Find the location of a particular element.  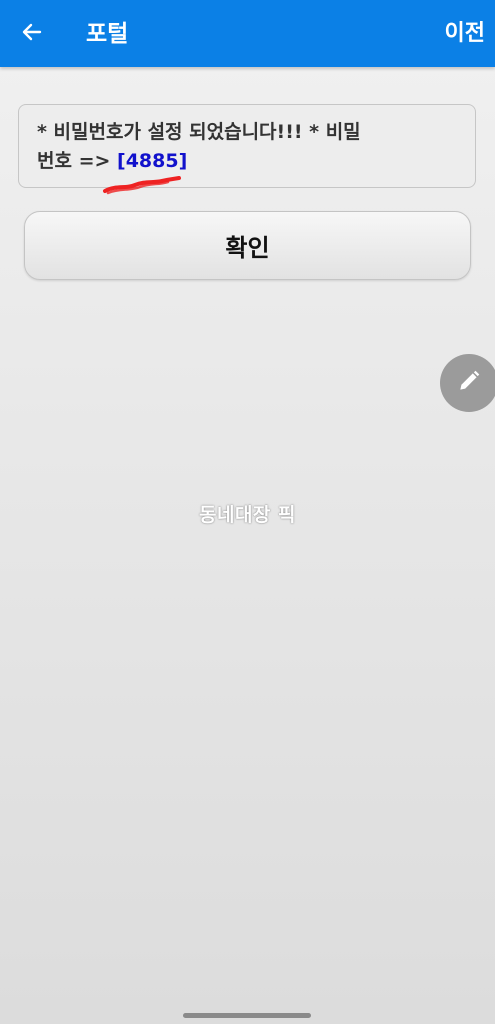

pencil-icon is located at coordinates (469, 383).